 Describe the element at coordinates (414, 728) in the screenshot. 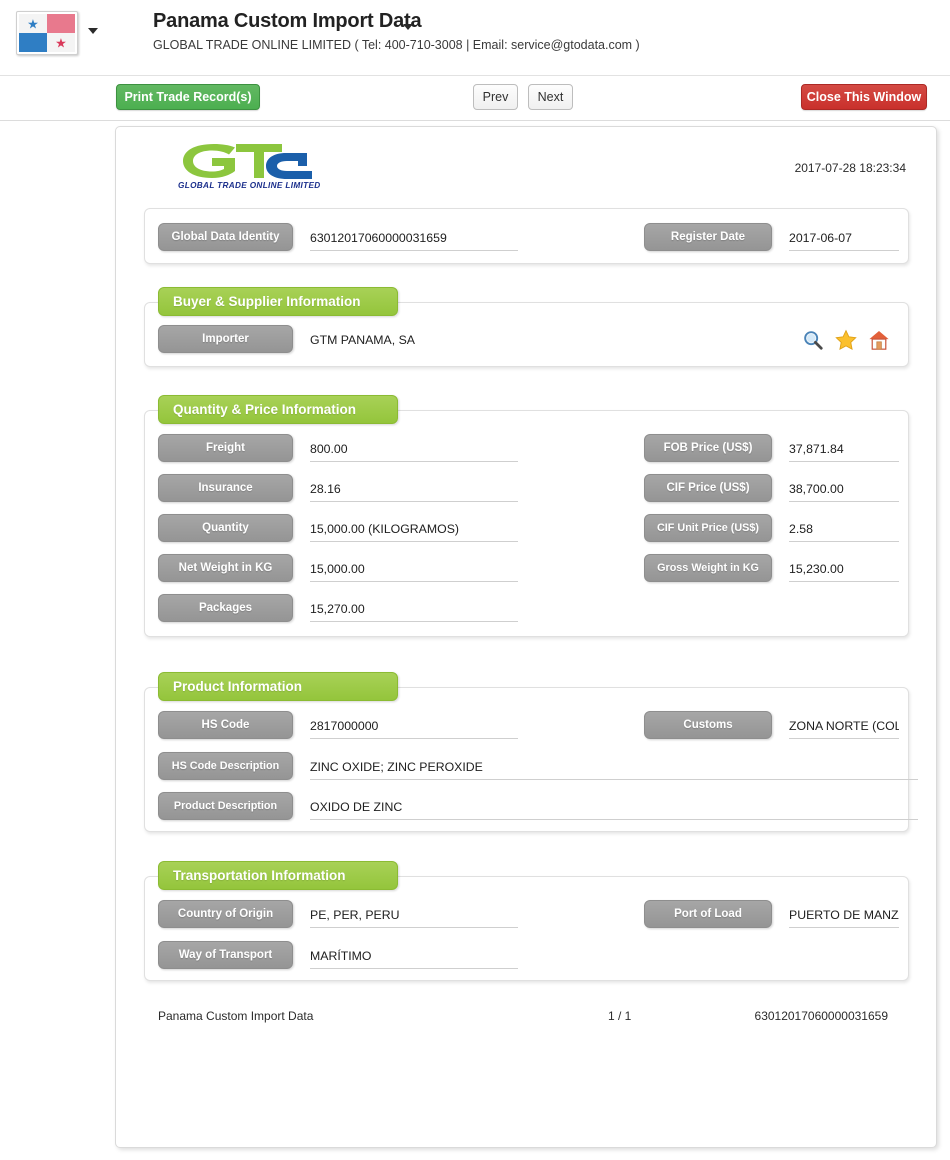

I see `field-value: 2817000000` at that location.